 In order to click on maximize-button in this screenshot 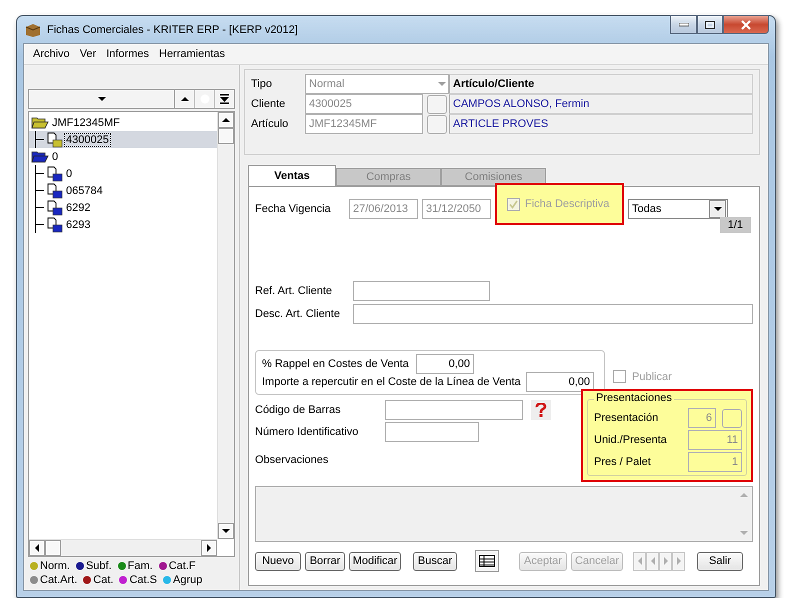, I will do `click(710, 24)`.